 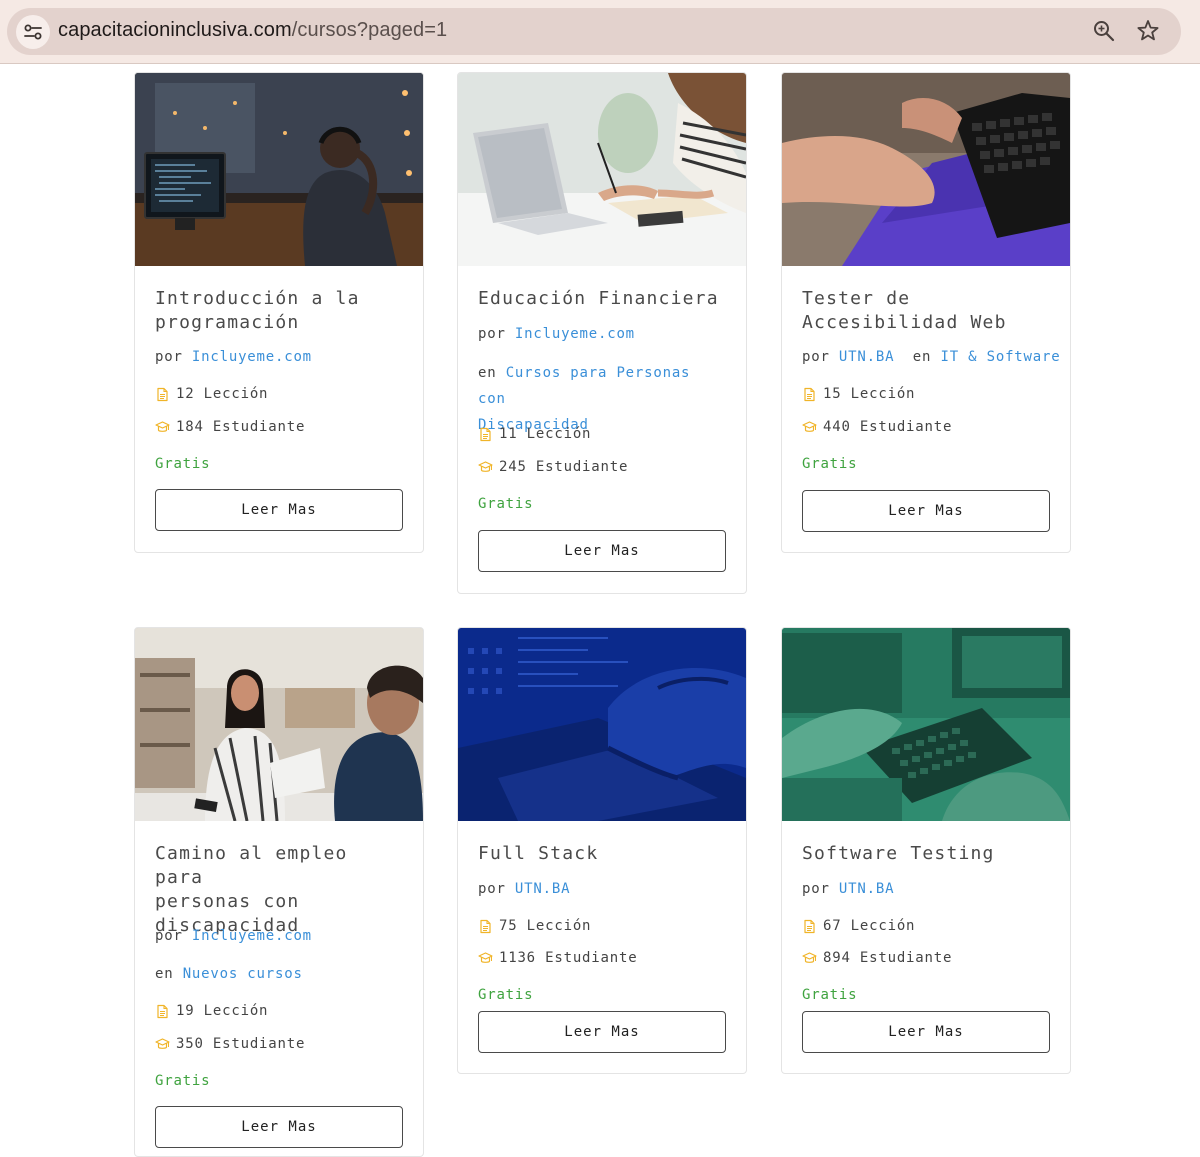 What do you see at coordinates (926, 394) in the screenshot?
I see `course-lessons: 15 Lección` at bounding box center [926, 394].